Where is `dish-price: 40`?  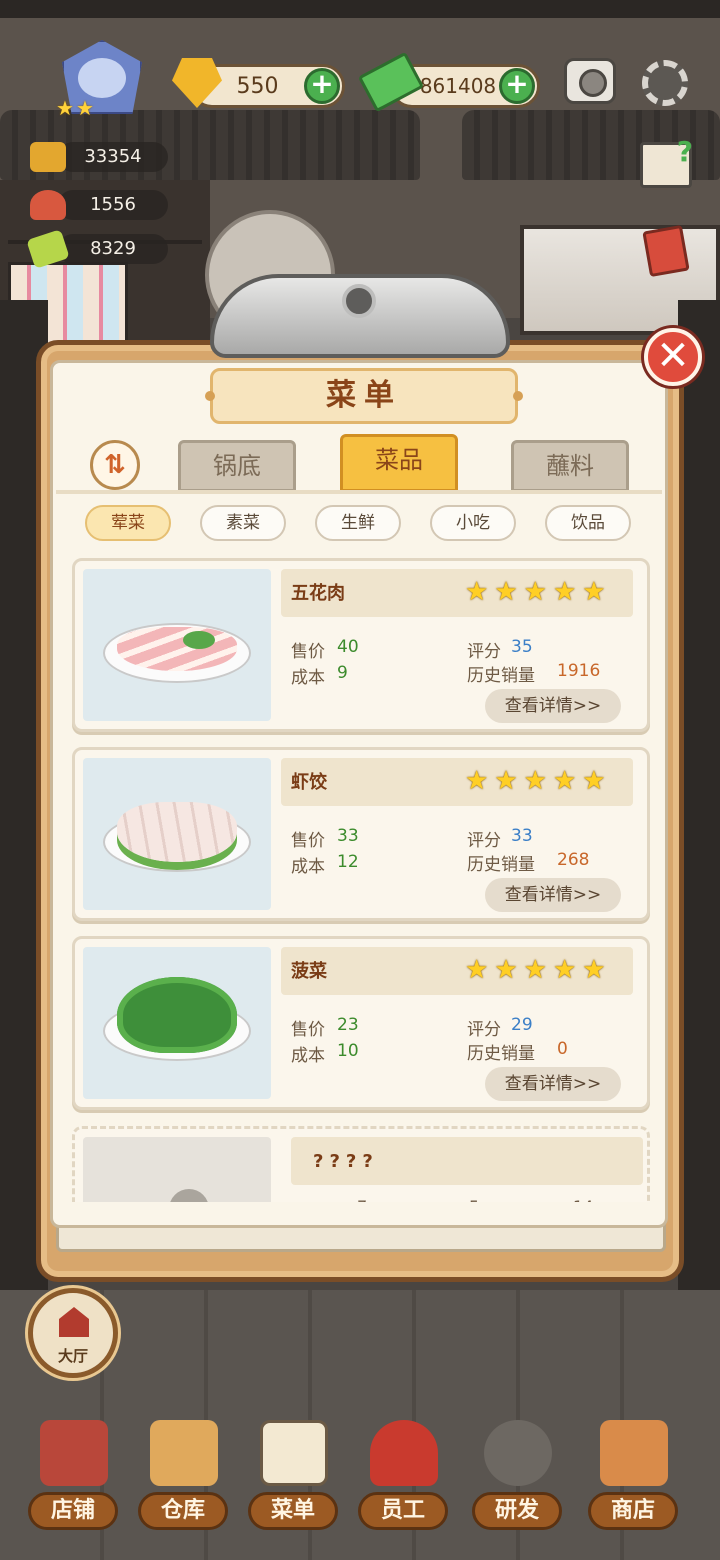 dish-price: 40 is located at coordinates (348, 647).